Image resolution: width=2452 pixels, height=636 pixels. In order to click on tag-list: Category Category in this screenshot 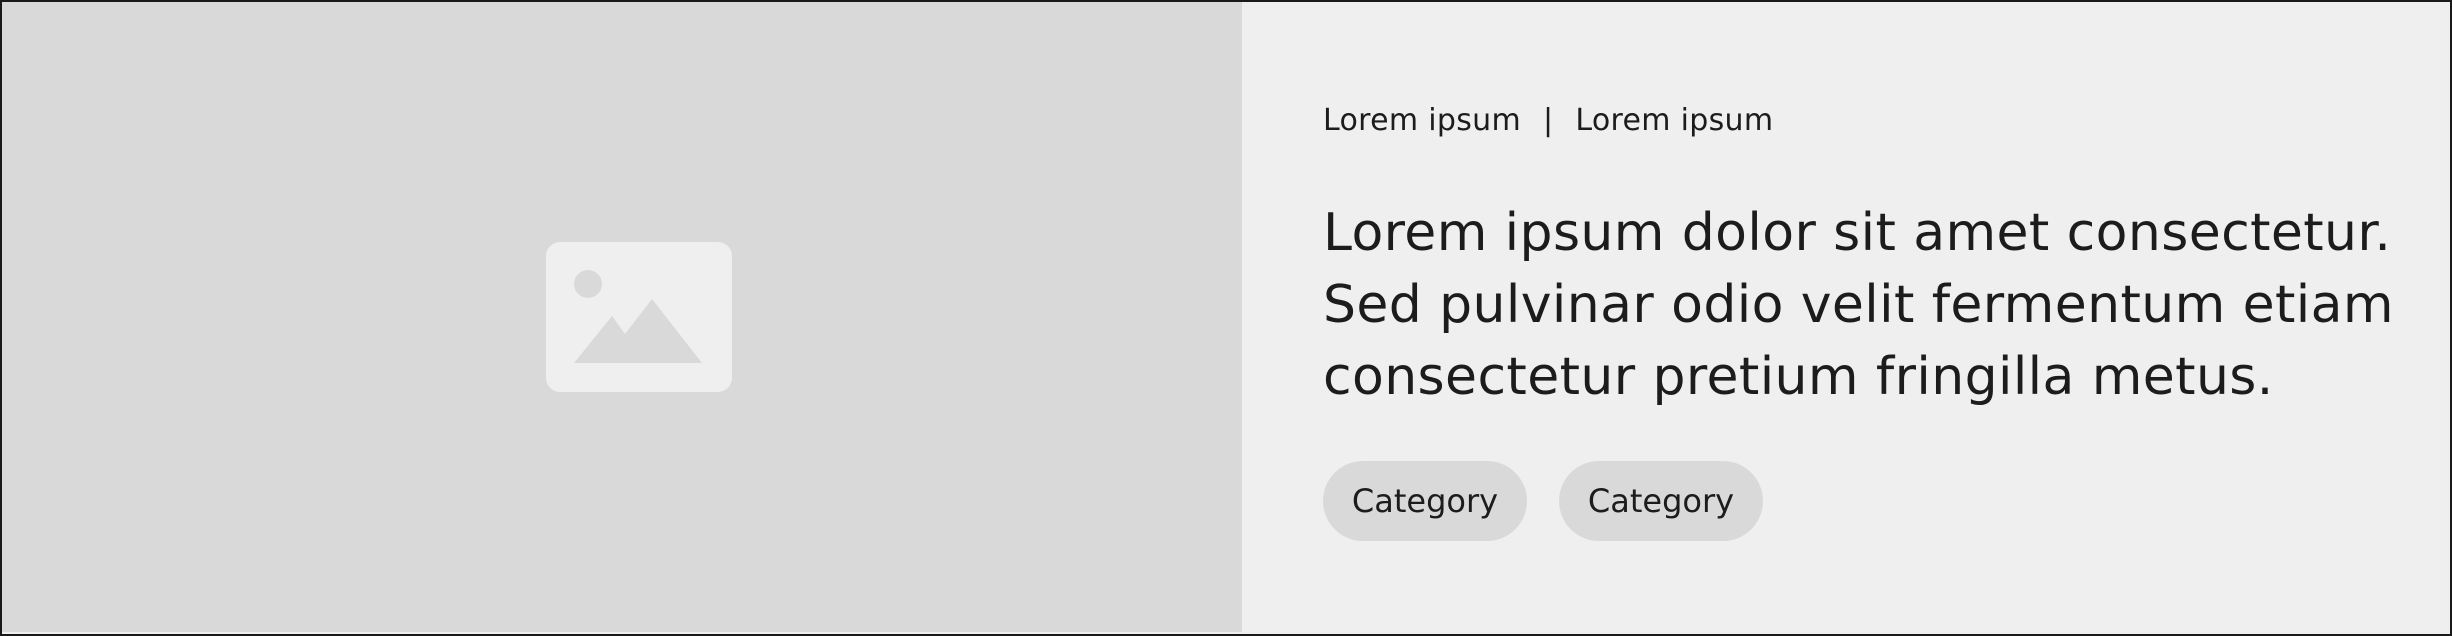, I will do `click(1886, 501)`.